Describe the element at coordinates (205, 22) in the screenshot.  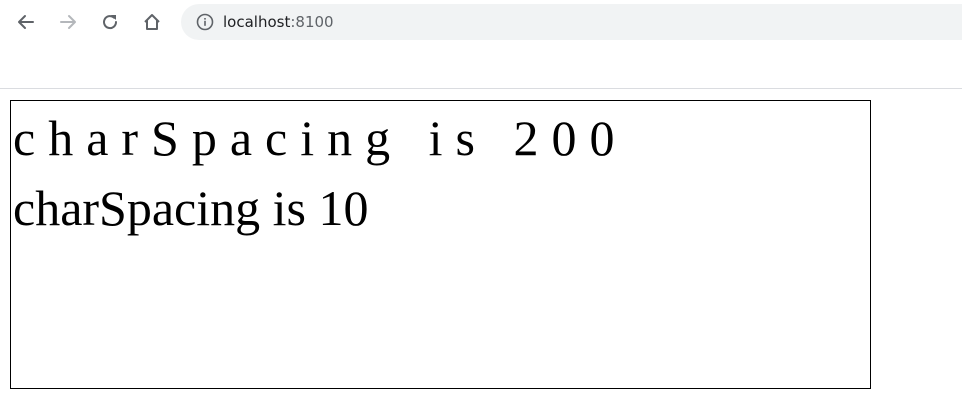
I see `info-icon` at that location.